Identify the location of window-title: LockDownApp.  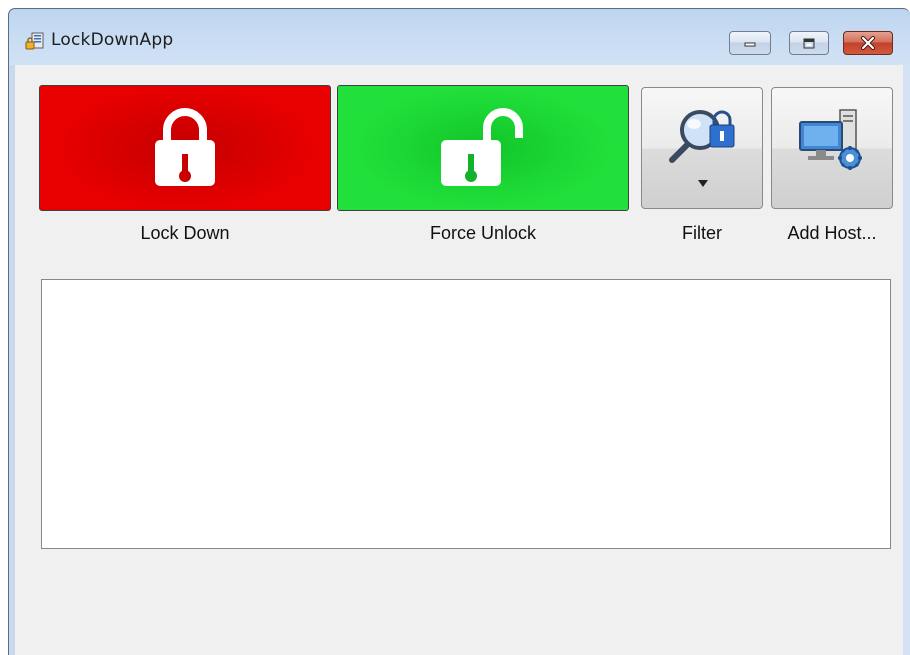
(112, 40).